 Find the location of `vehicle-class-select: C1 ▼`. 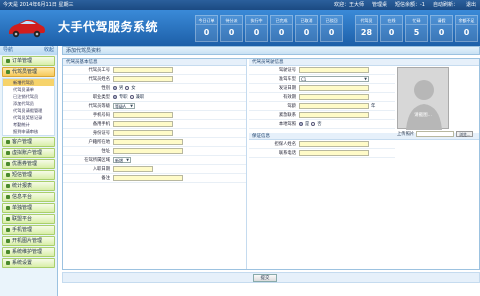

vehicle-class-select: C1 ▼ is located at coordinates (334, 79).